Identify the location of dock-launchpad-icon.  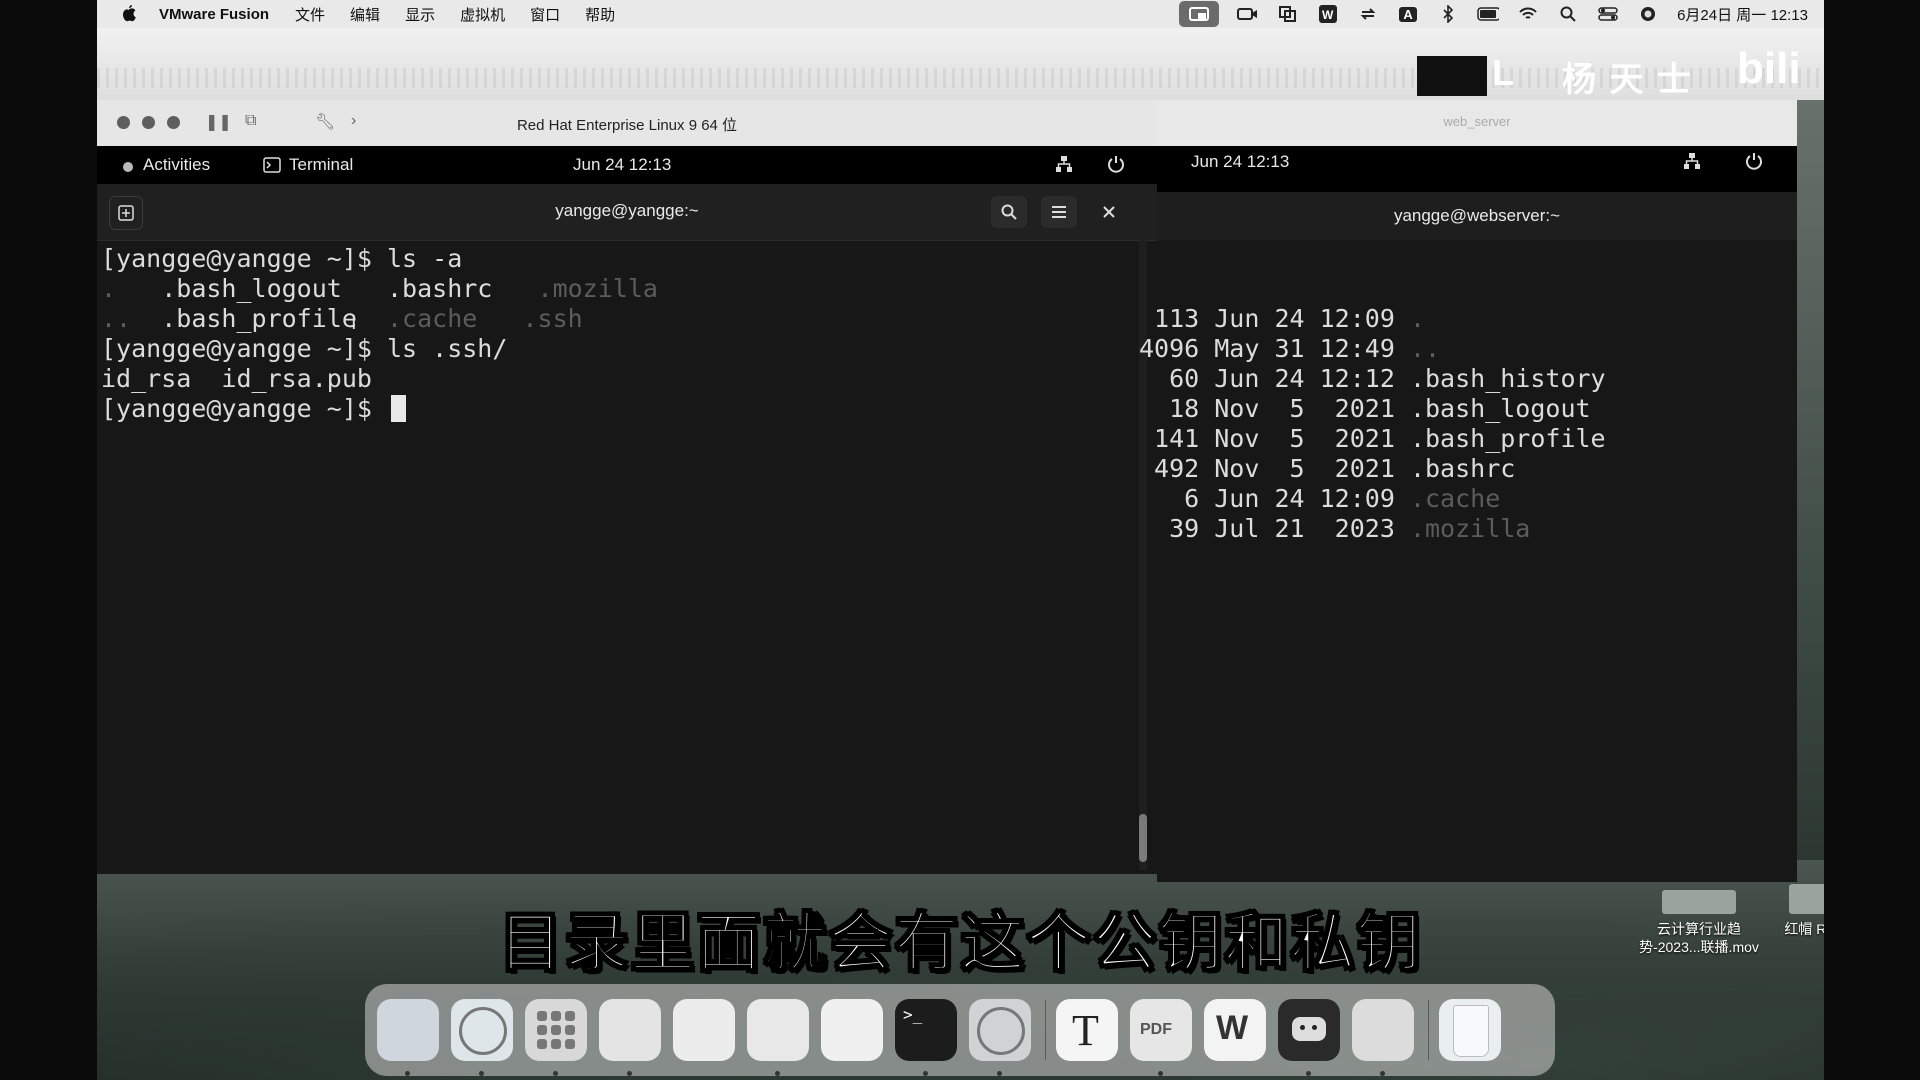
(556, 1037).